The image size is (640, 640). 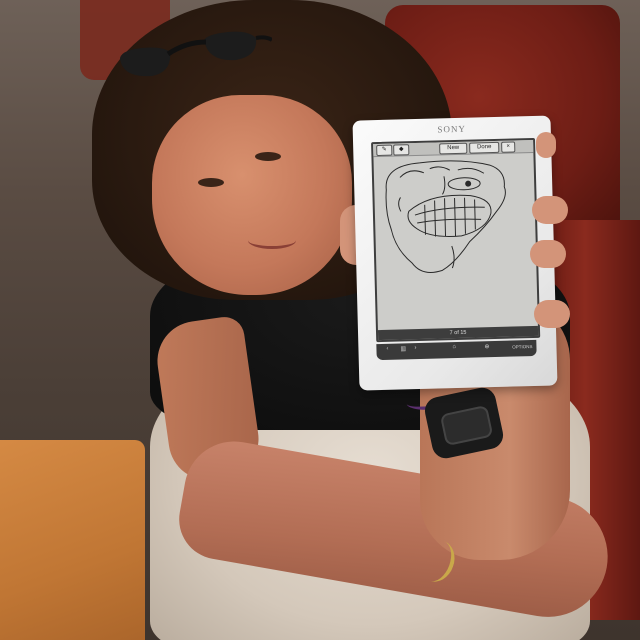 I want to click on watch-face, so click(x=466, y=425).